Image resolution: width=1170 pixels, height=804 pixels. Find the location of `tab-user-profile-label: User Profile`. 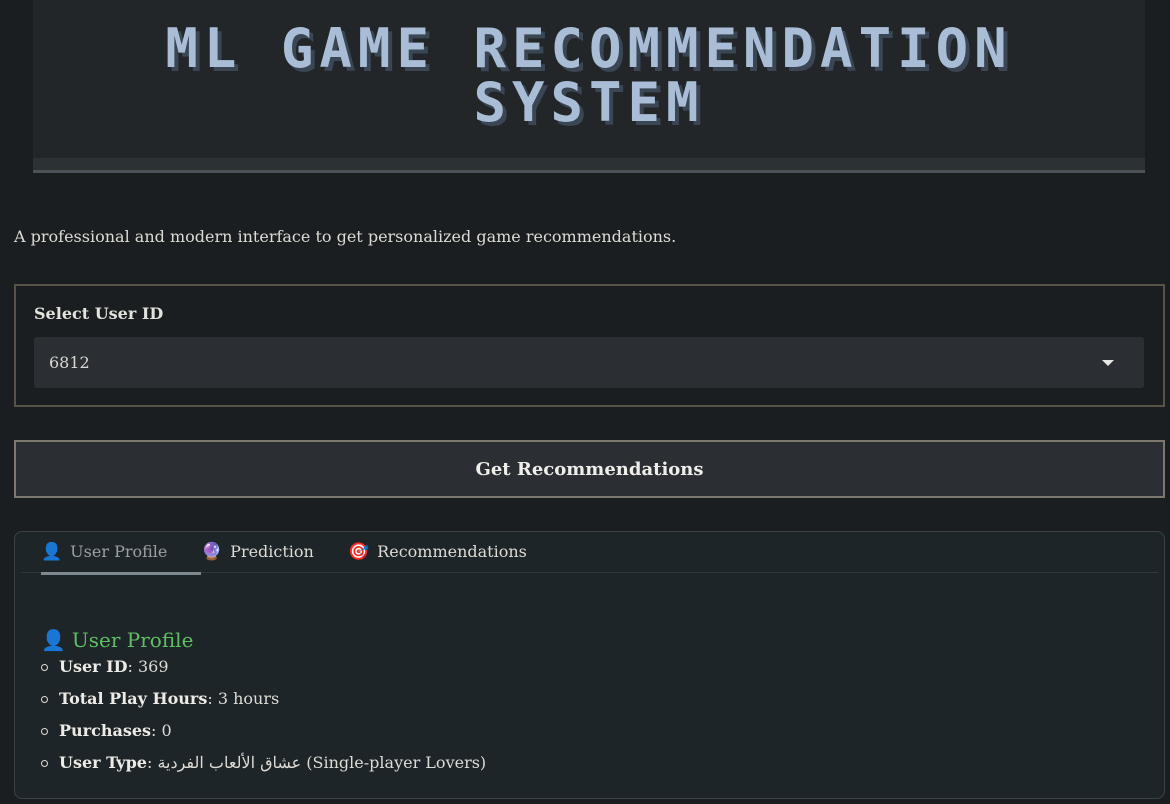

tab-user-profile-label: User Profile is located at coordinates (119, 551).